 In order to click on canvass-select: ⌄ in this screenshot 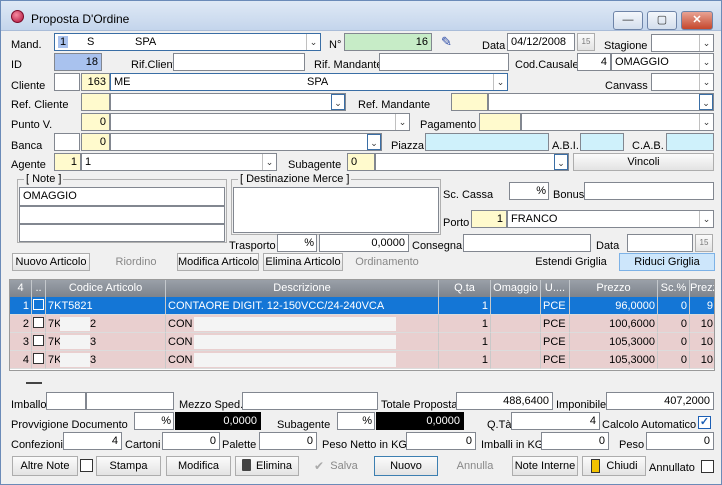, I will do `click(682, 82)`.